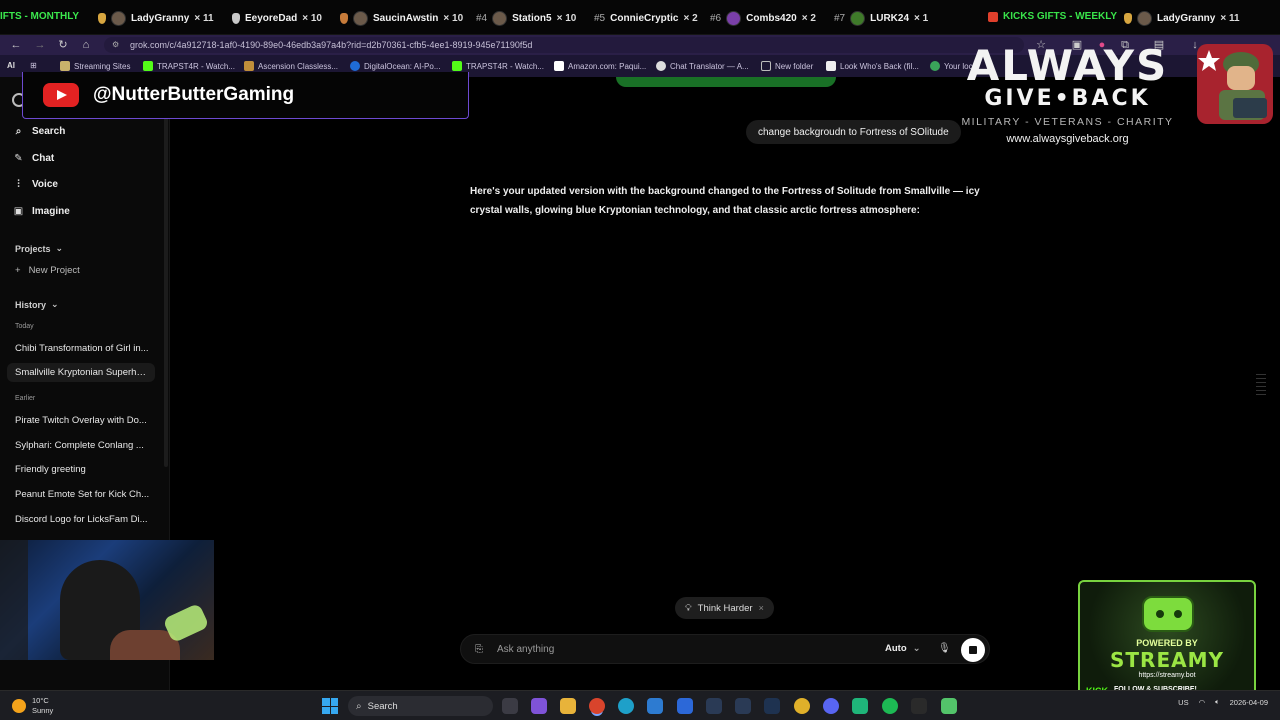  What do you see at coordinates (11, 65) in the screenshot?
I see `apps-label: AI` at bounding box center [11, 65].